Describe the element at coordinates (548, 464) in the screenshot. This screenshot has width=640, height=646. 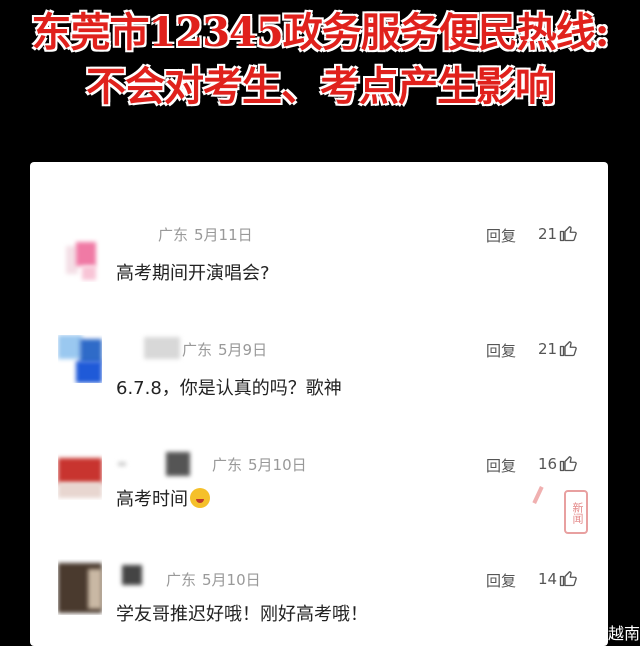
I see `like-count: 16` at that location.